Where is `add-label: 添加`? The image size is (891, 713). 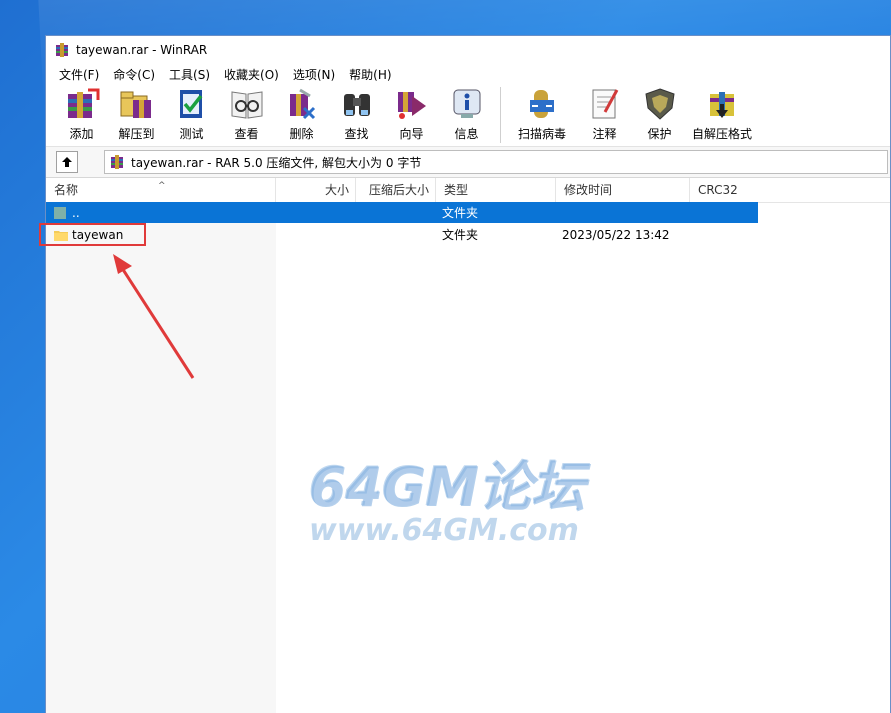 add-label: 添加 is located at coordinates (81, 134).